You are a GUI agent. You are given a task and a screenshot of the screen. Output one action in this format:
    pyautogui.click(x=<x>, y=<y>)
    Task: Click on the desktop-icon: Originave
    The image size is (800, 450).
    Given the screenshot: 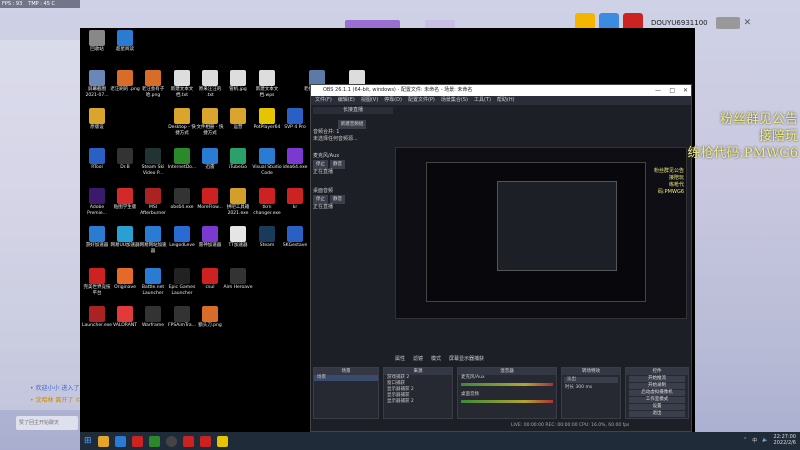 What is the action you would take?
    pyautogui.click(x=125, y=279)
    